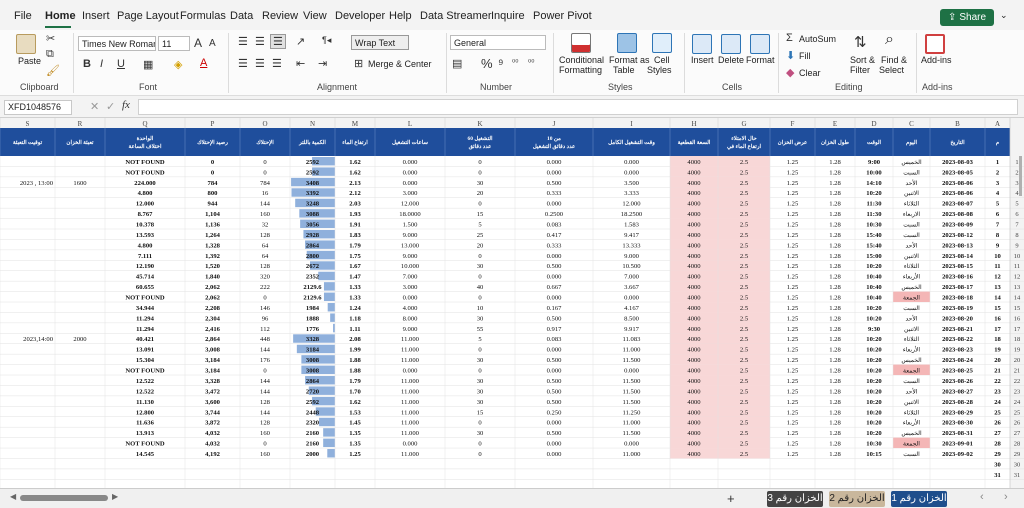 The image size is (1024, 508). What do you see at coordinates (121, 64) in the screenshot?
I see `underline-button: U` at bounding box center [121, 64].